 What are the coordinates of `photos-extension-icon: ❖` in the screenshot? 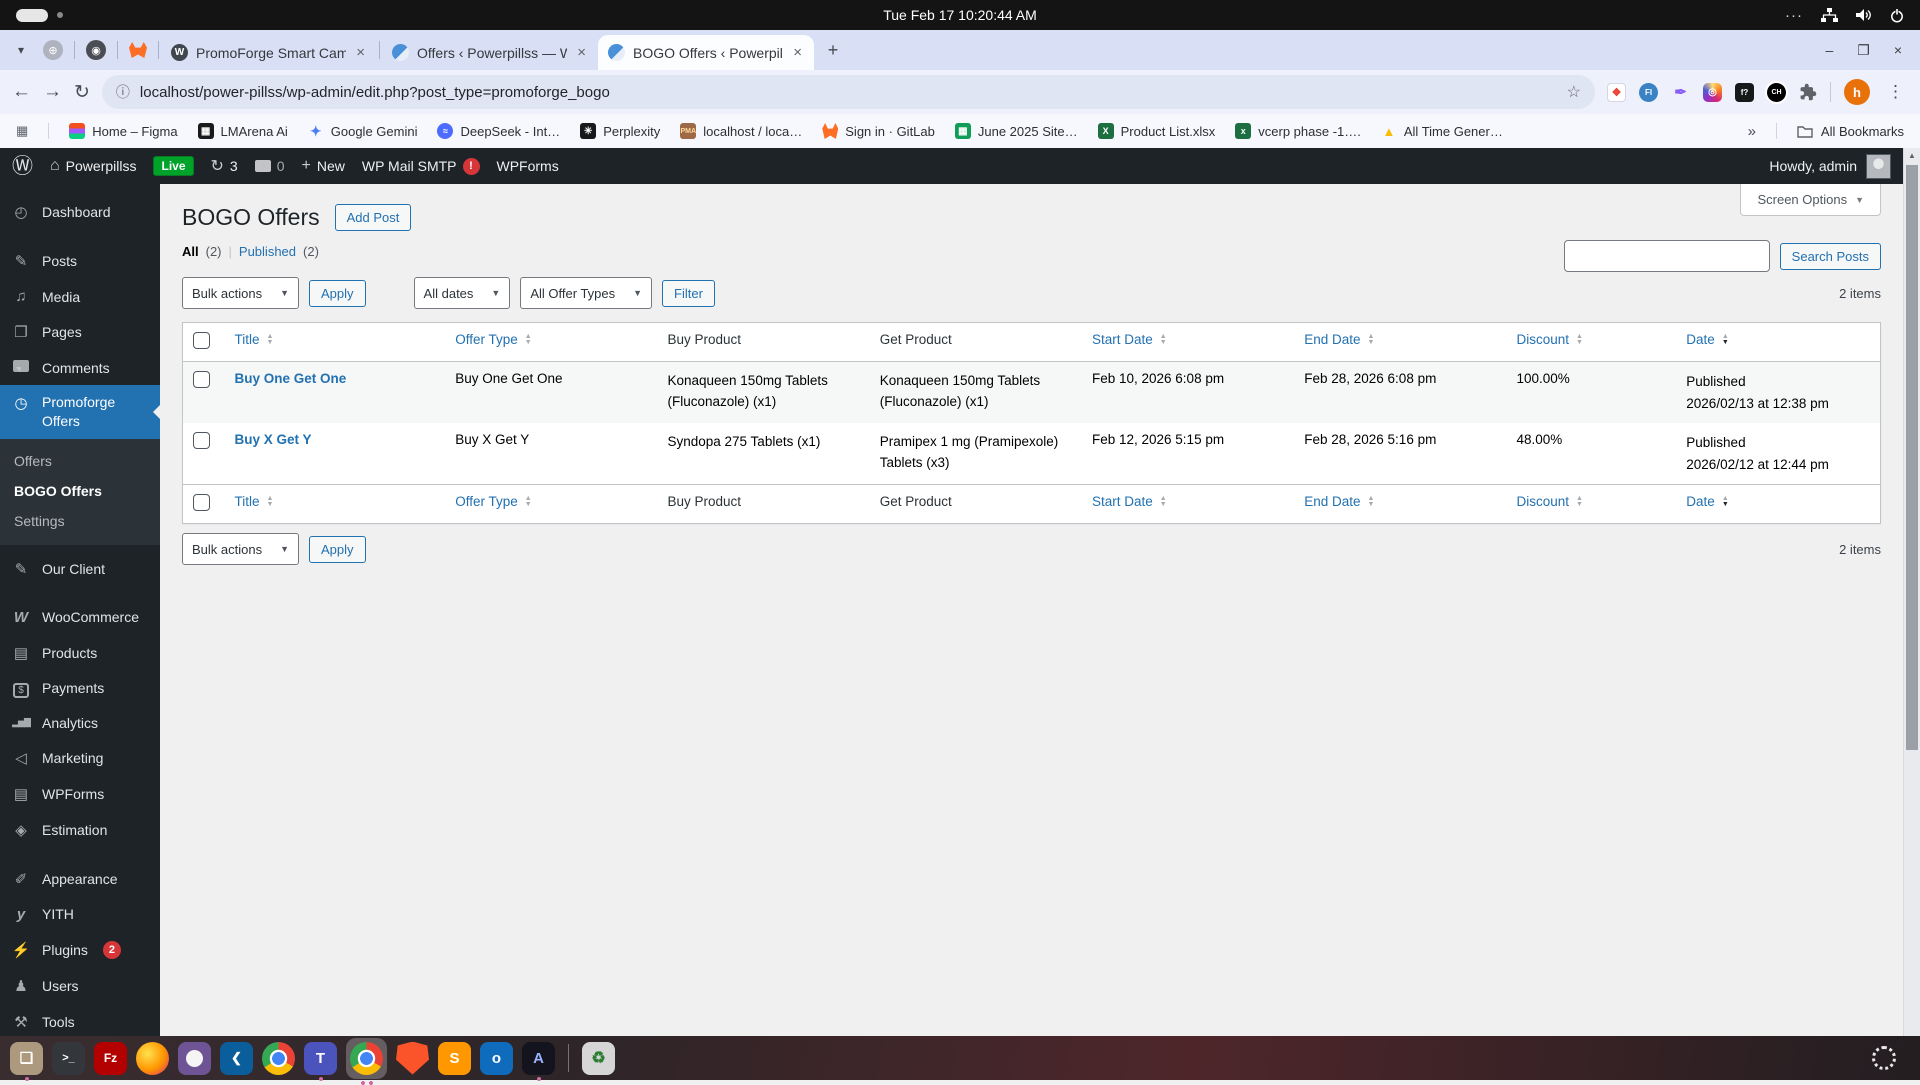 It's located at (1616, 92).